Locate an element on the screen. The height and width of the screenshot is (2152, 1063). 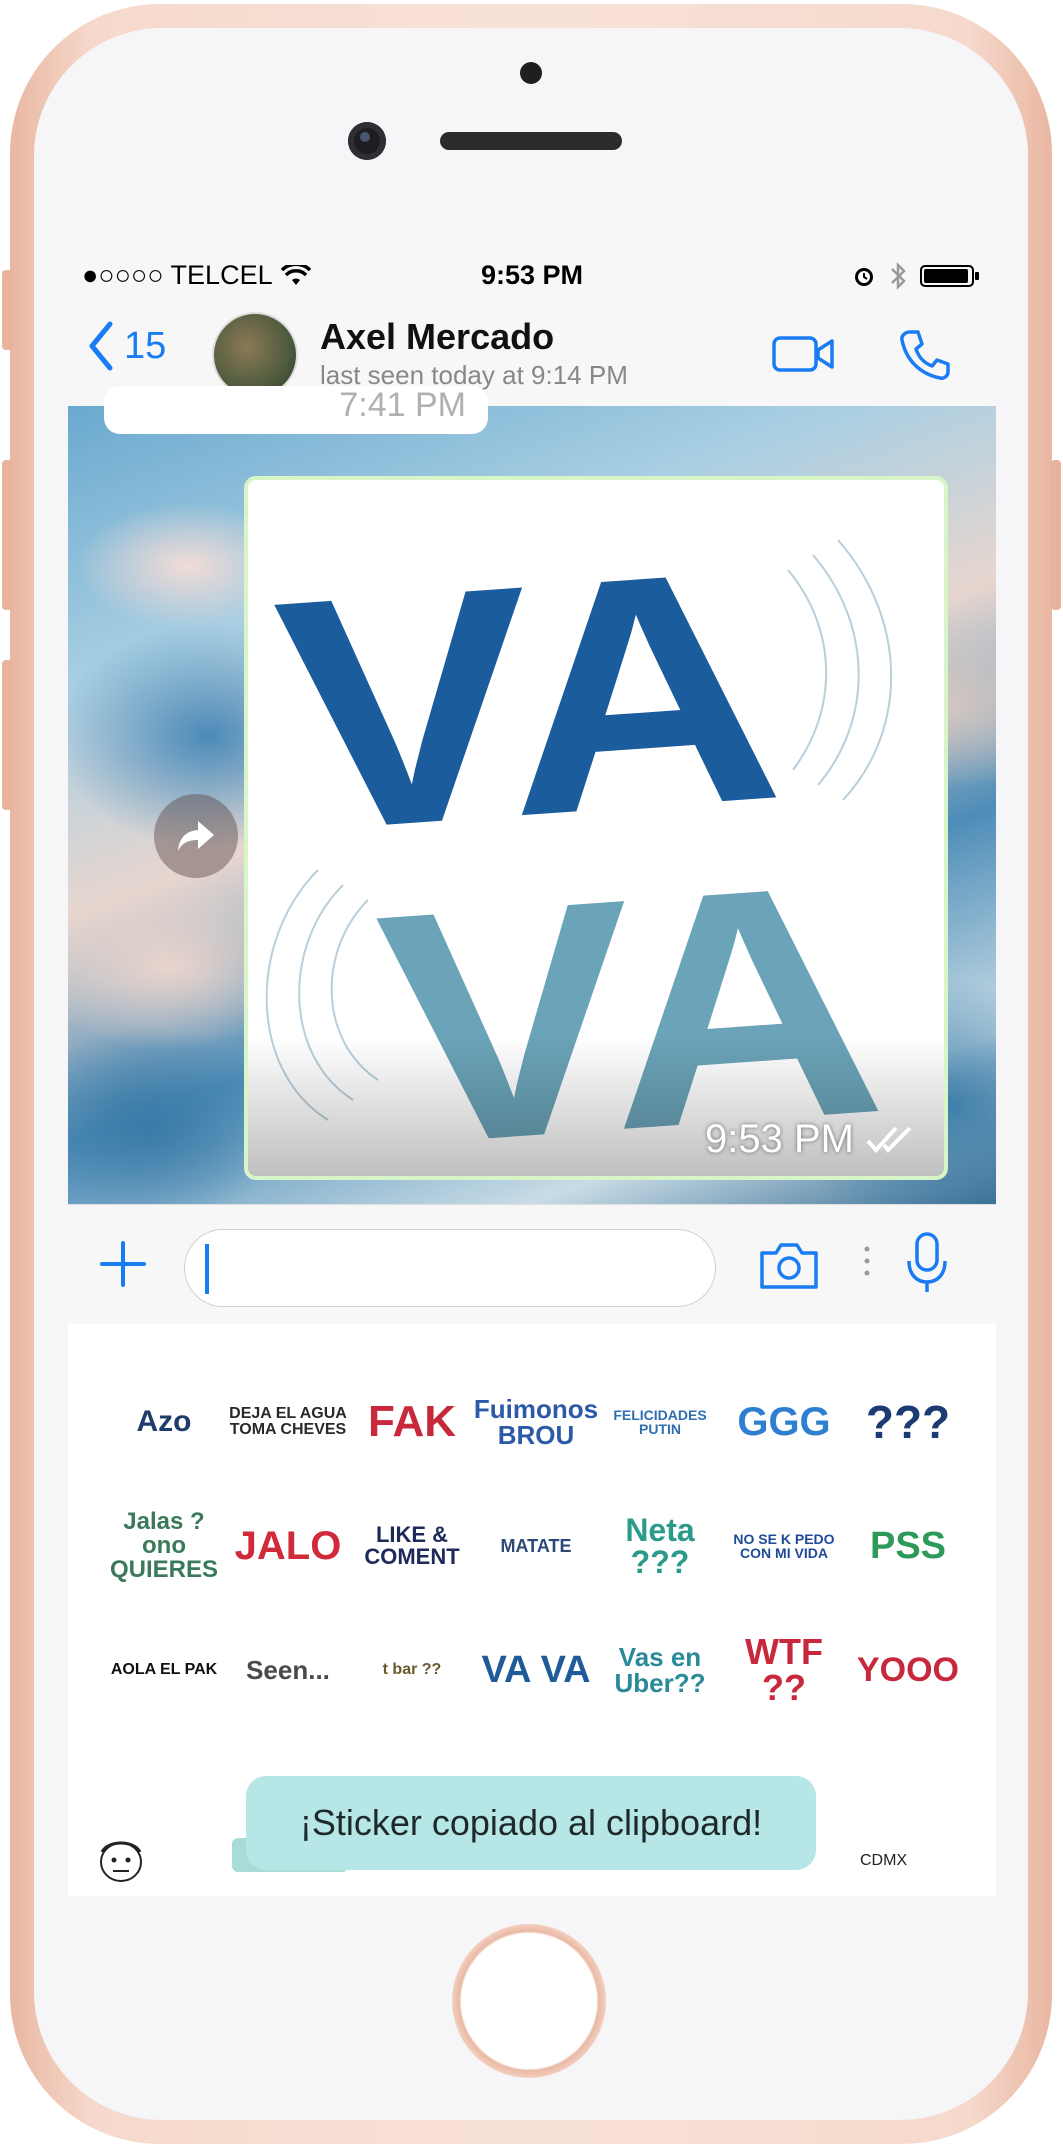
camera-icon is located at coordinates (789, 1265).